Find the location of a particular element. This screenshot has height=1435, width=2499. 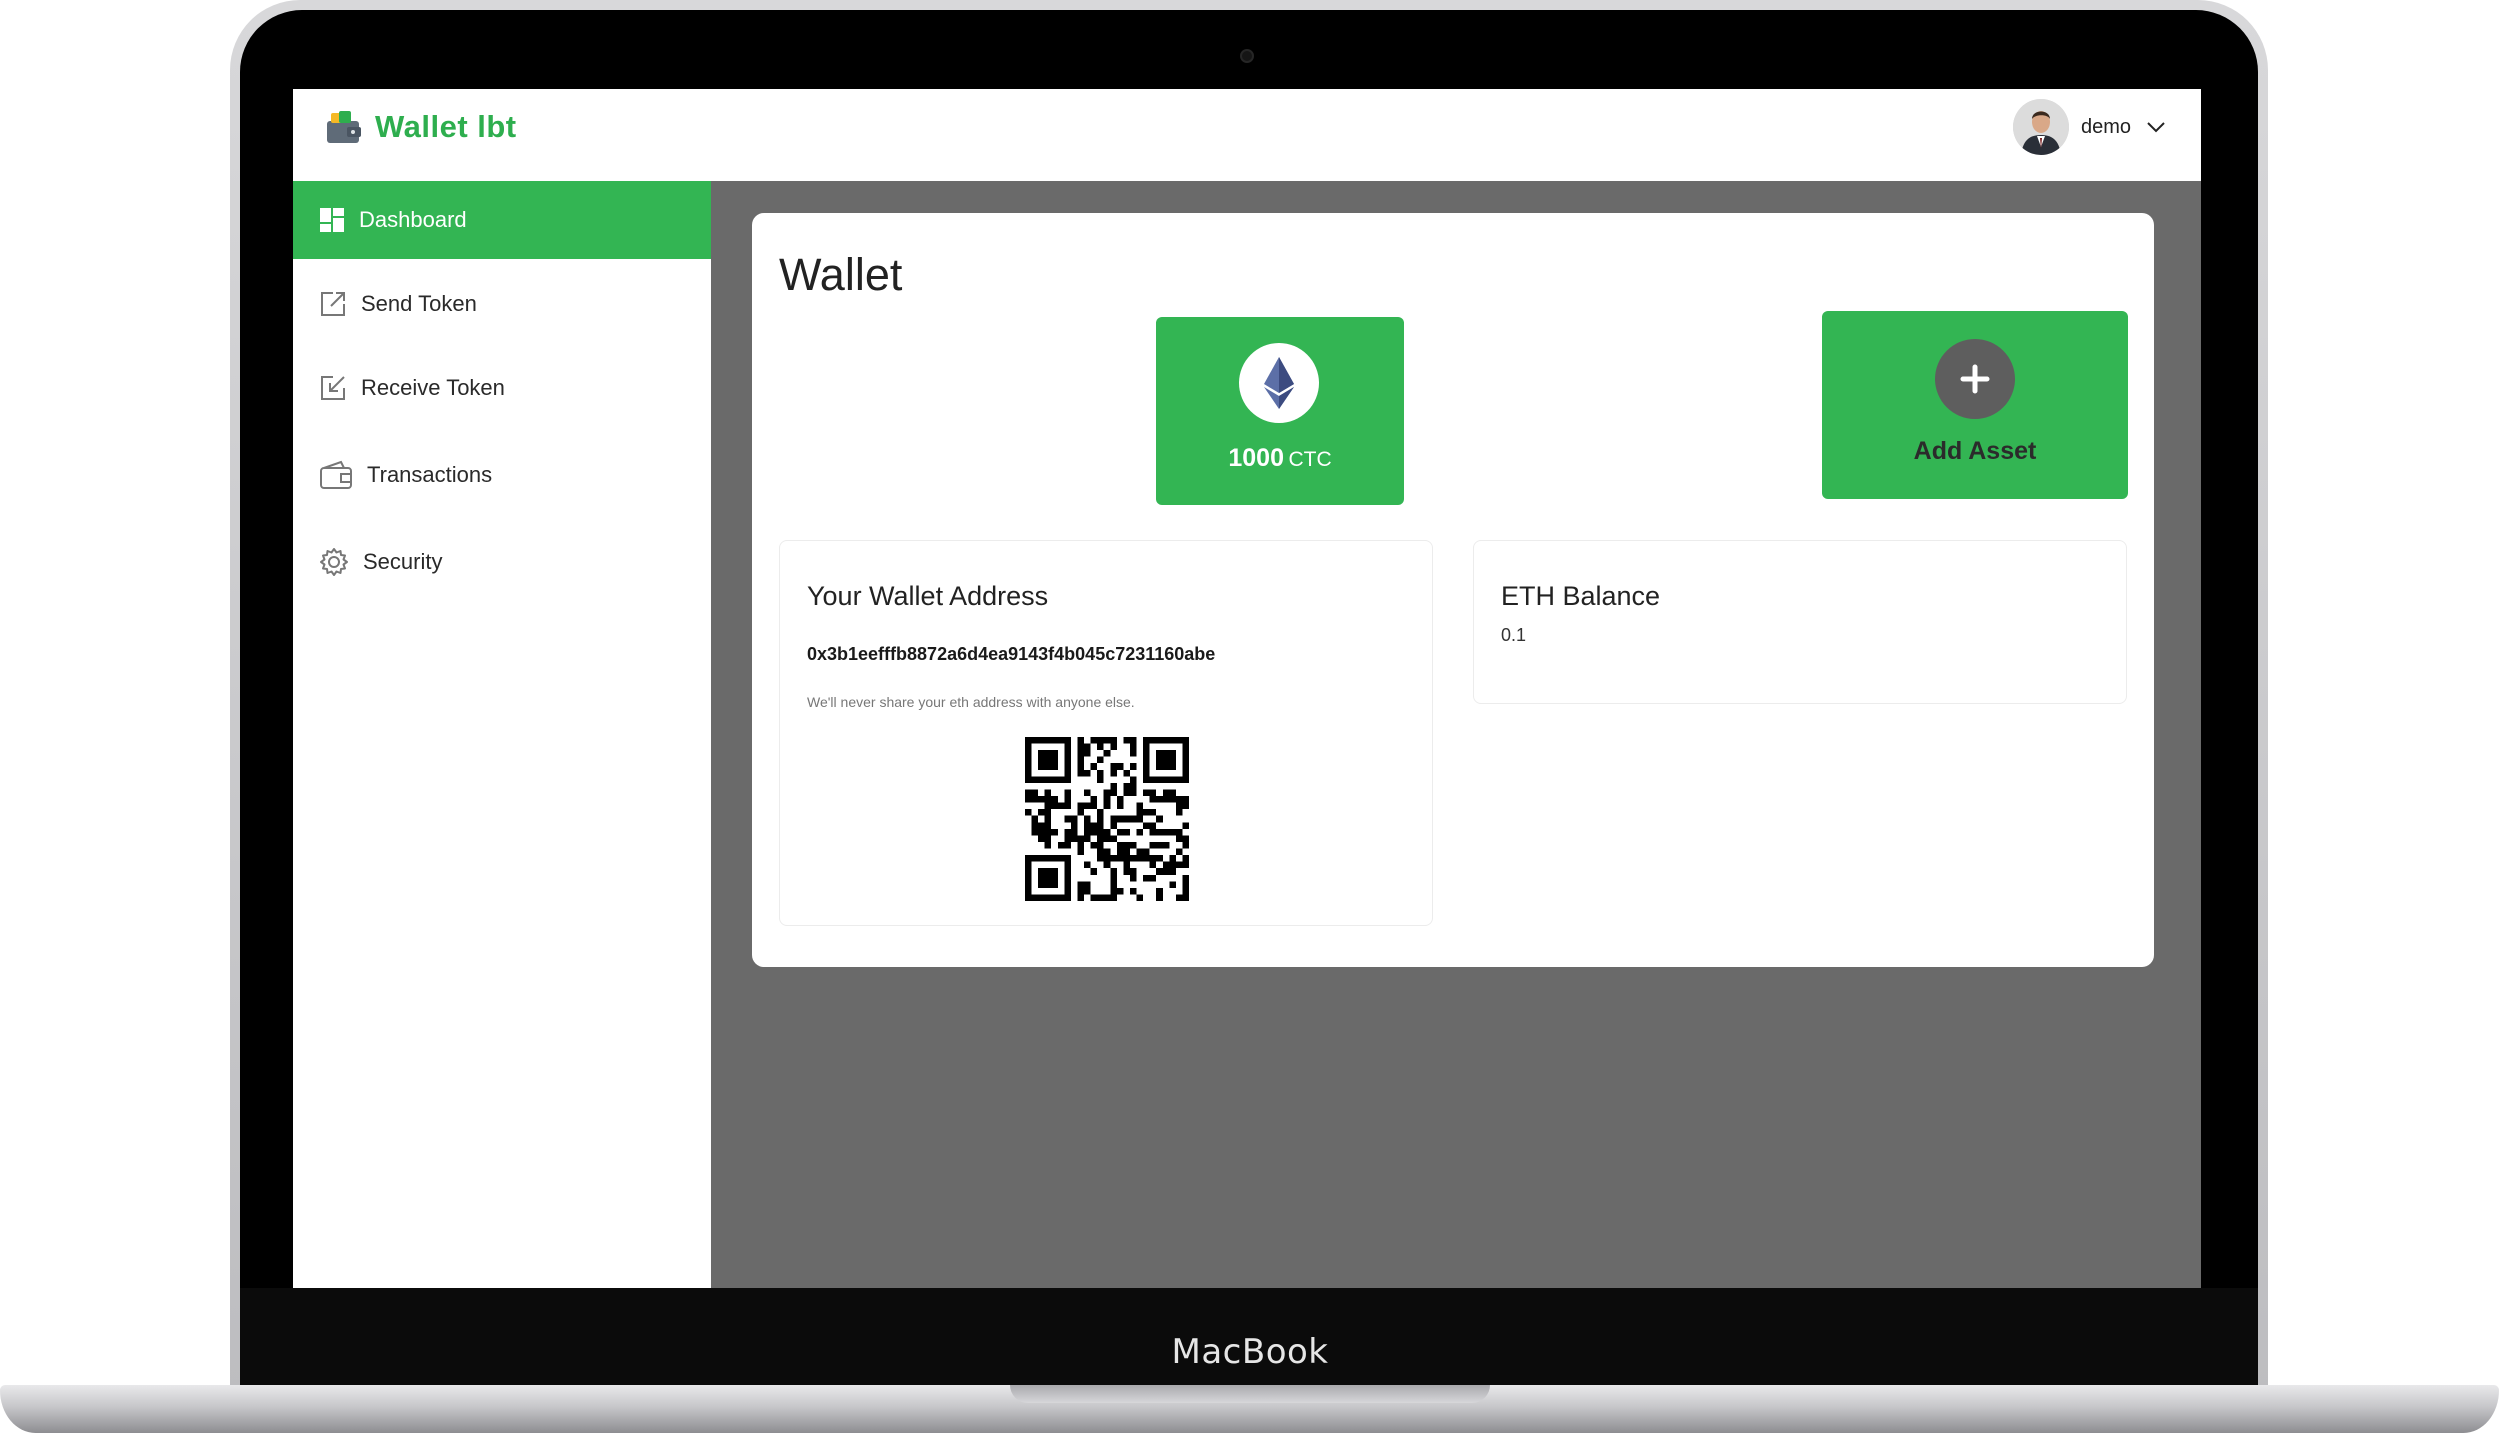

laptop-notch is located at coordinates (1250, 1394).